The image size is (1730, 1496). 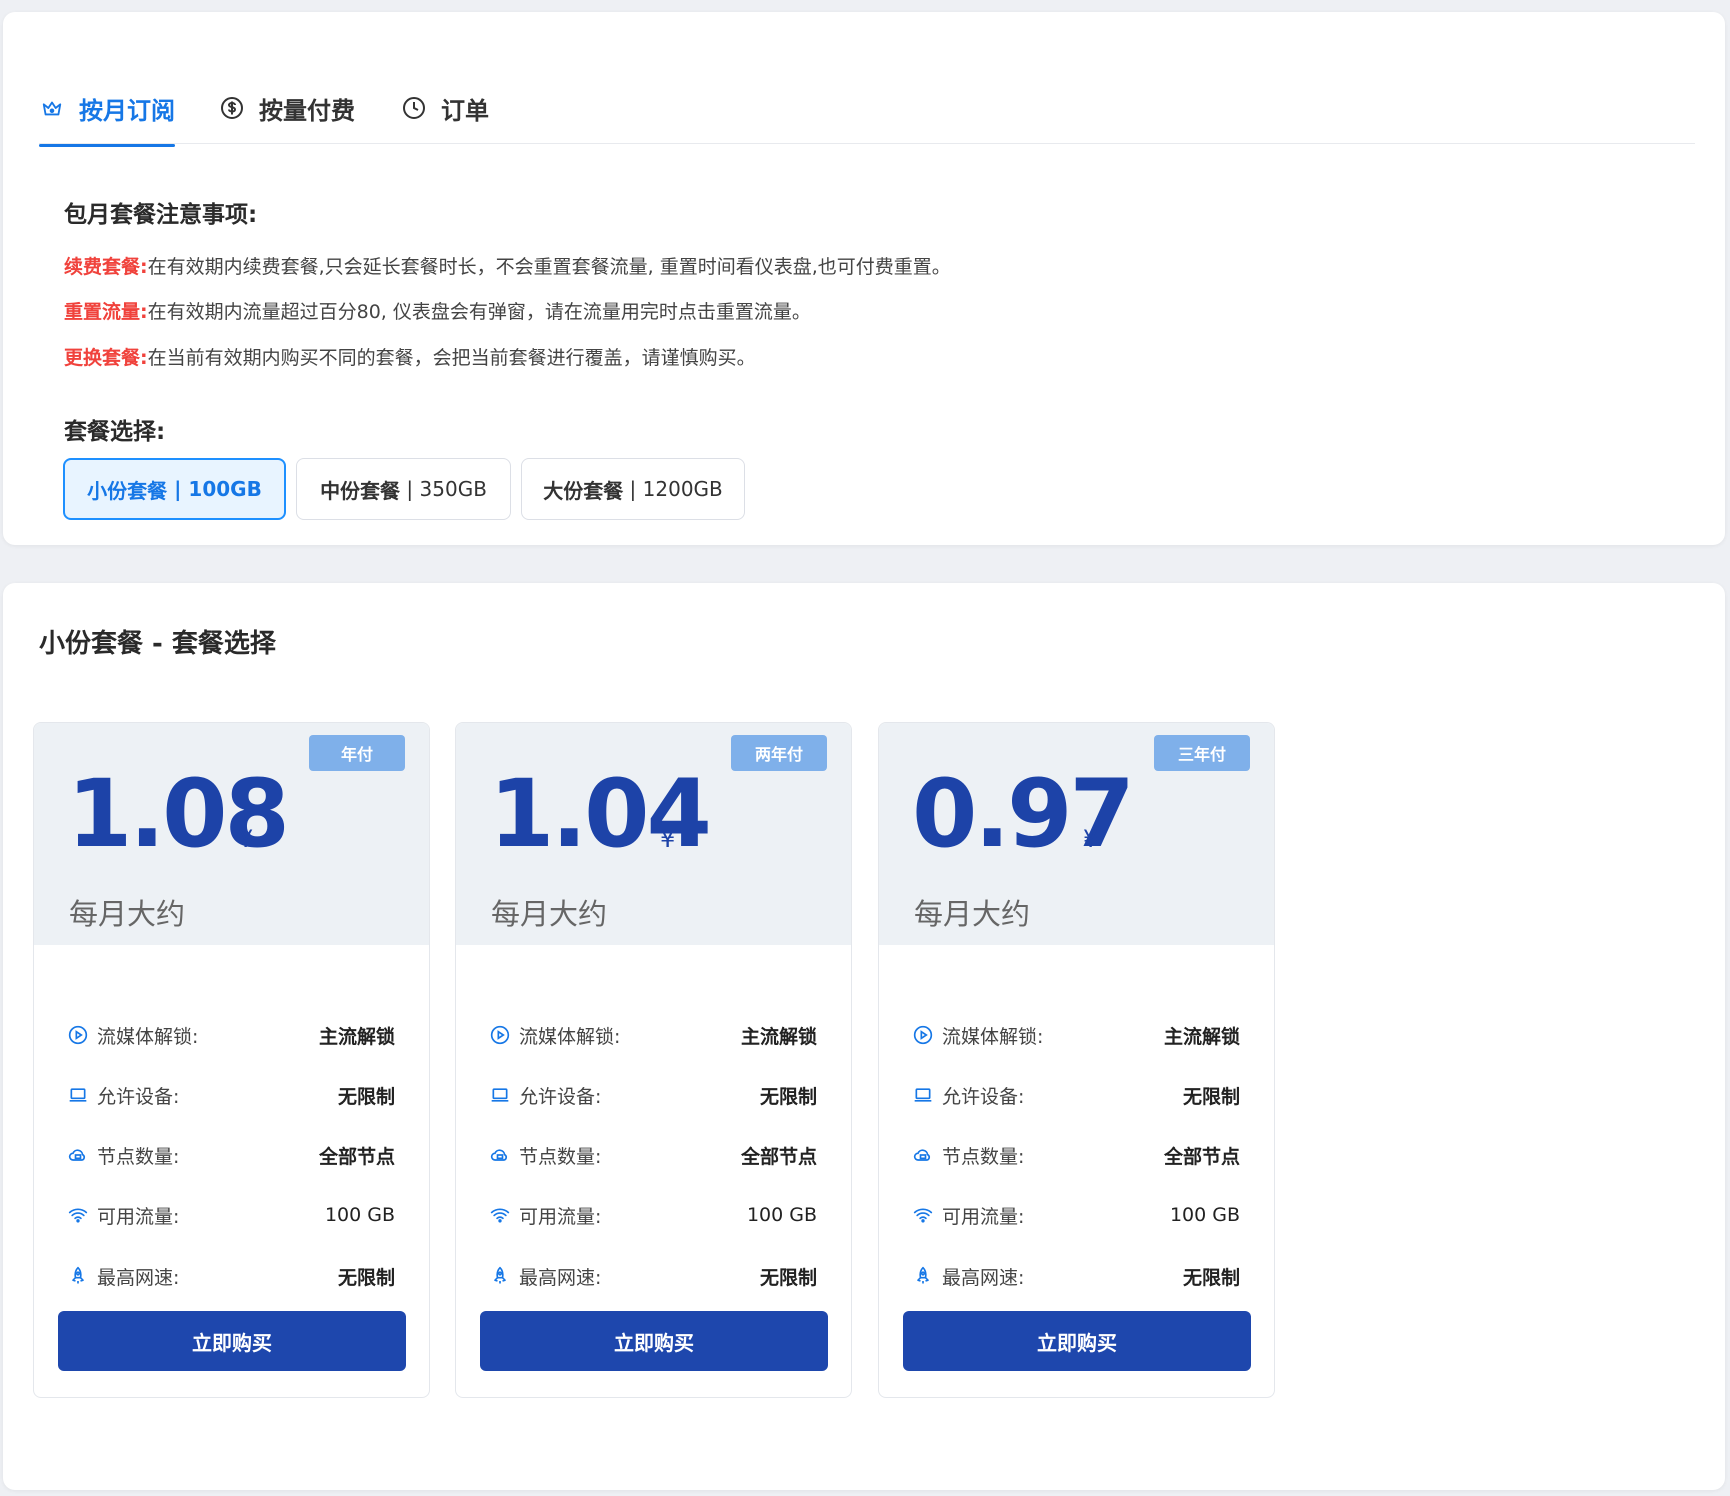 I want to click on notice-key: 续费套餐:, so click(x=106, y=267).